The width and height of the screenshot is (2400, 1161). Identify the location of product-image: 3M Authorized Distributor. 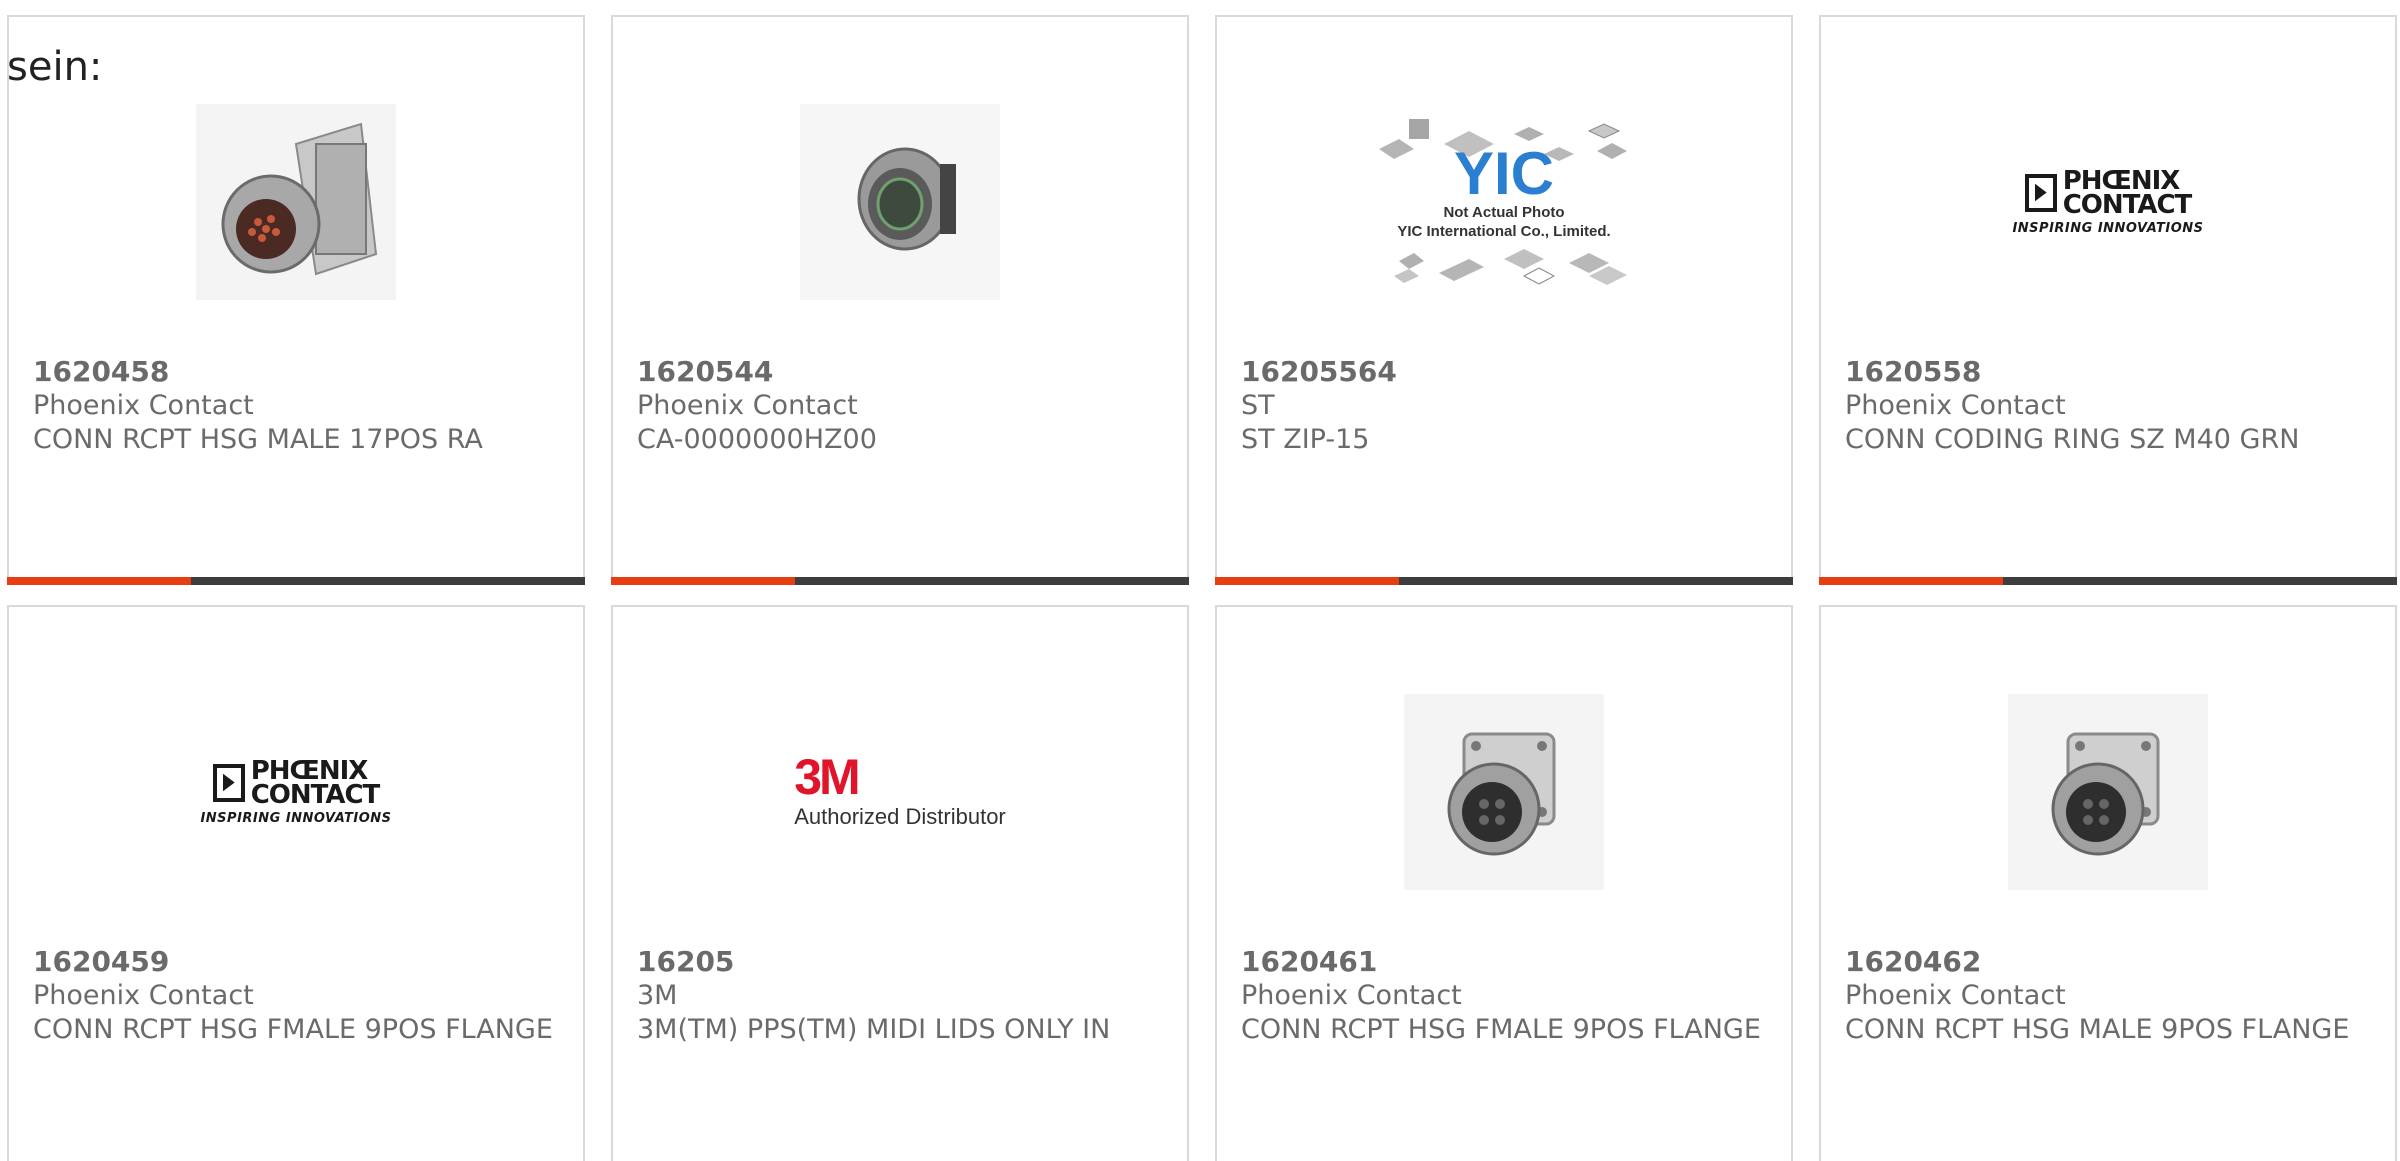
(900, 792).